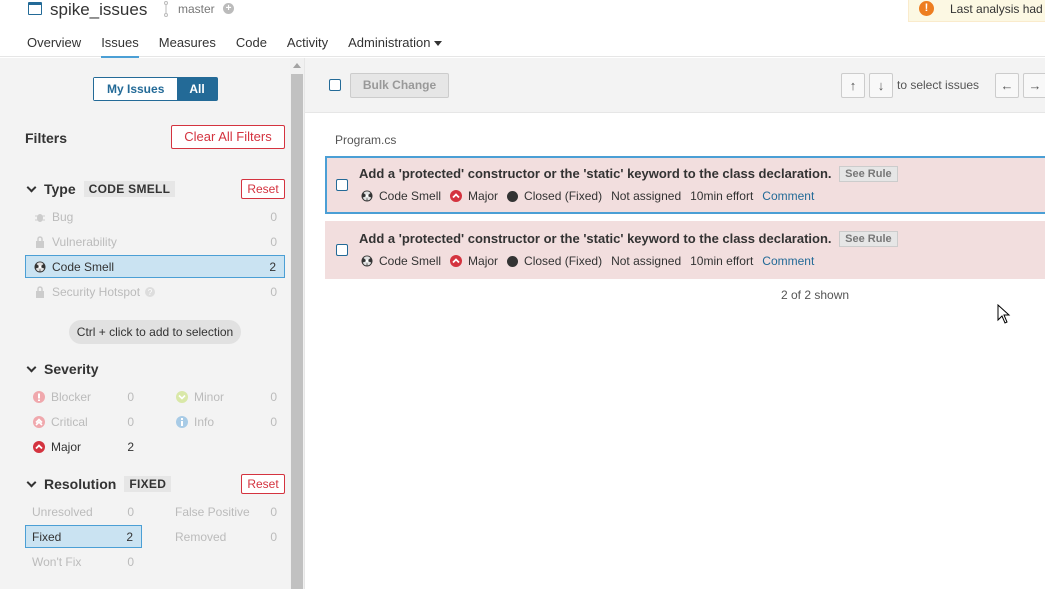  I want to click on nav-activity: Activity, so click(307, 46).